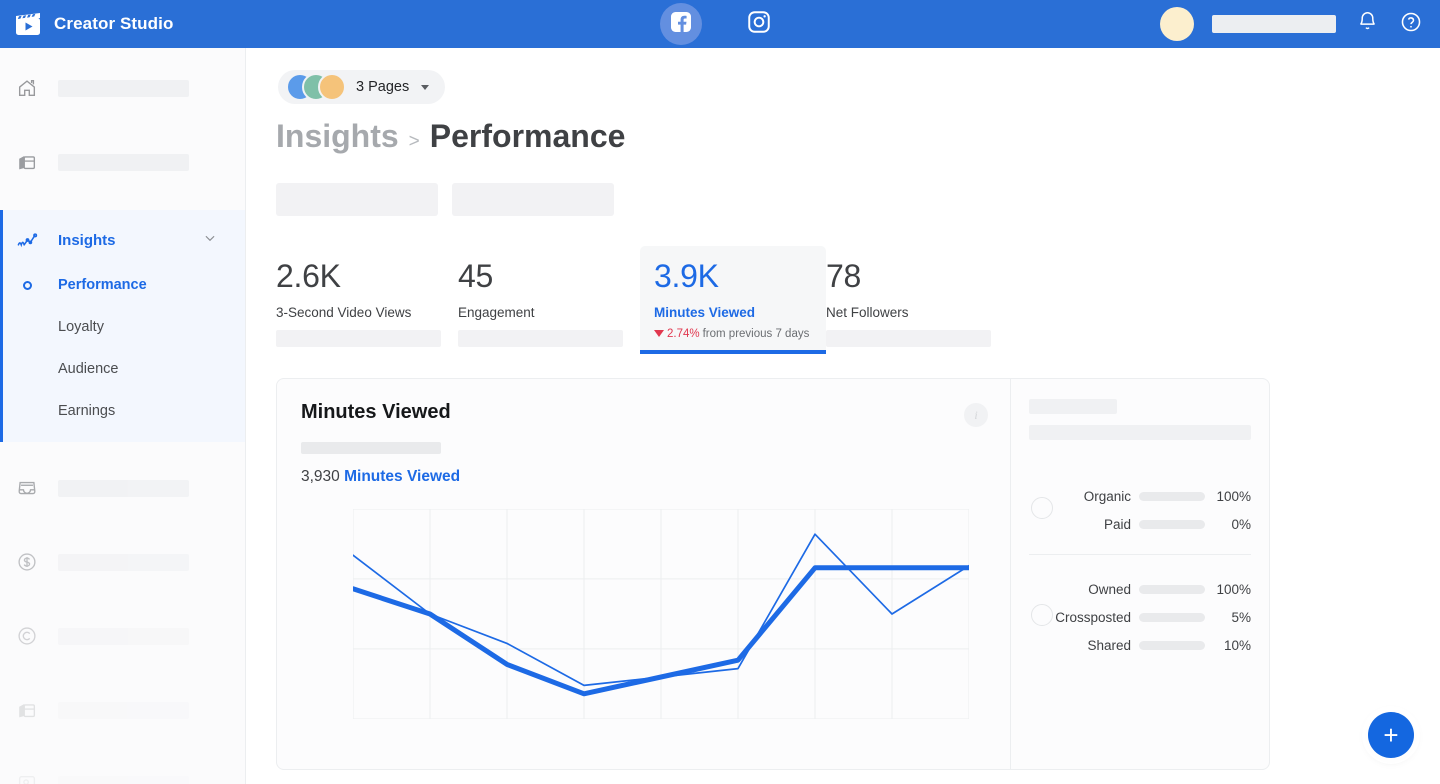 The width and height of the screenshot is (1440, 784). What do you see at coordinates (27, 562) in the screenshot?
I see `dollar-circle-icon` at bounding box center [27, 562].